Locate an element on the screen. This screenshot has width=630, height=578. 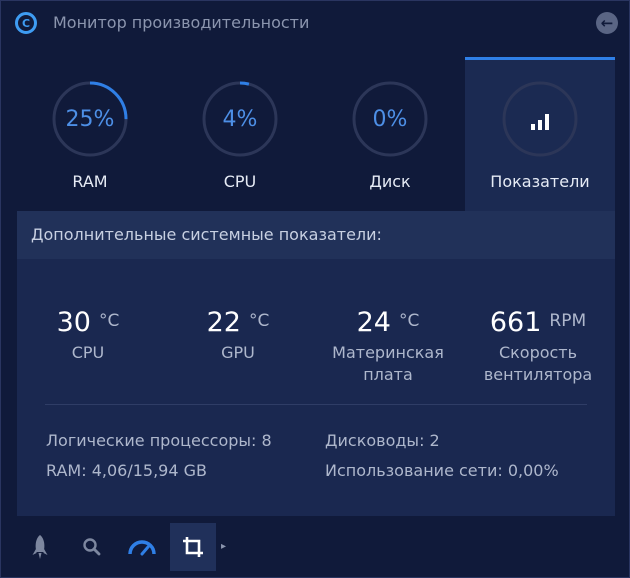
stat-value: 30 is located at coordinates (73, 322).